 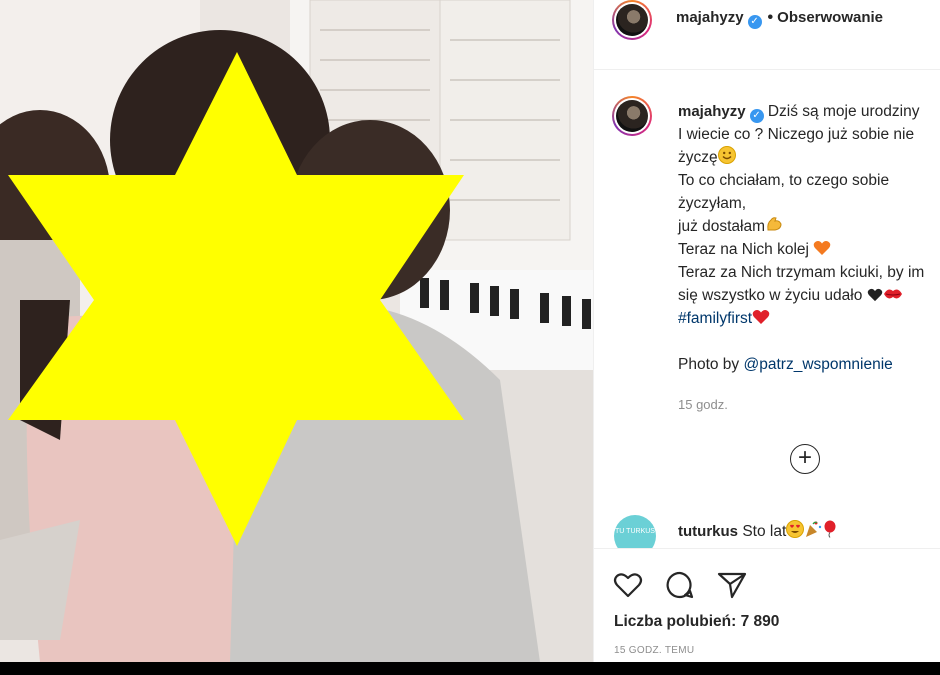 What do you see at coordinates (795, 529) in the screenshot?
I see `heart-eyes-emoji-icon` at bounding box center [795, 529].